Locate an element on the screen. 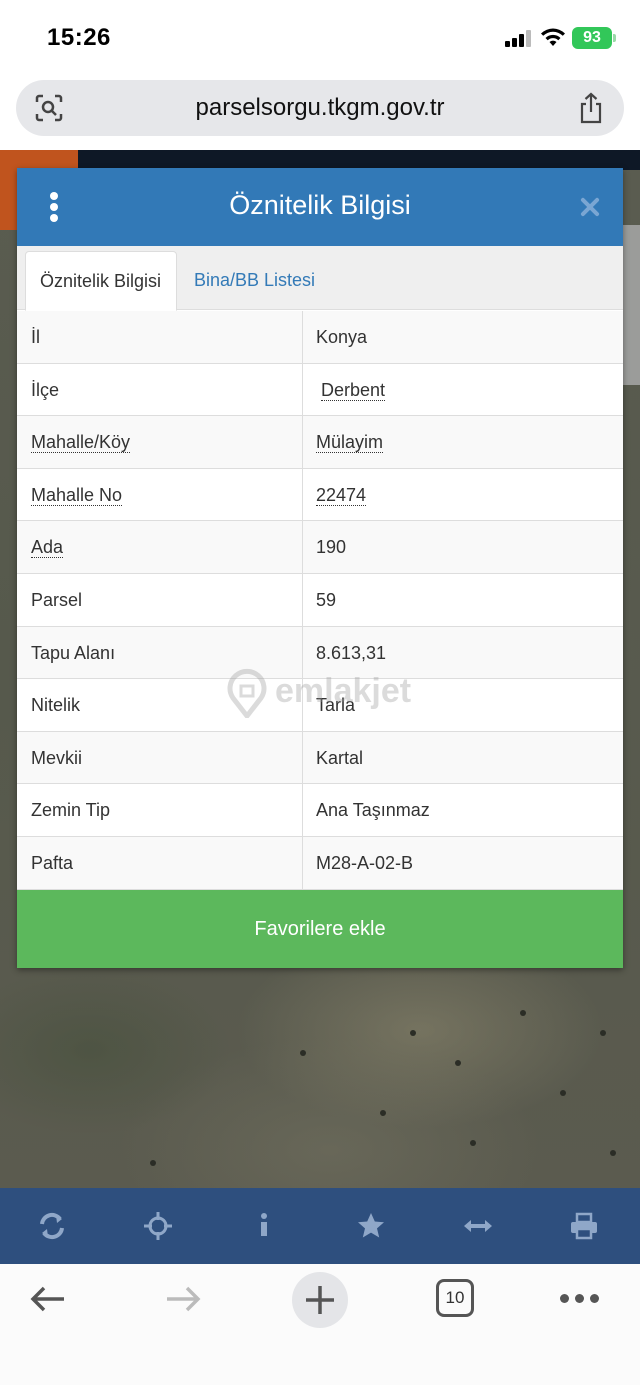 This screenshot has width=640, height=1385. row-value: Derbent is located at coordinates (463, 390).